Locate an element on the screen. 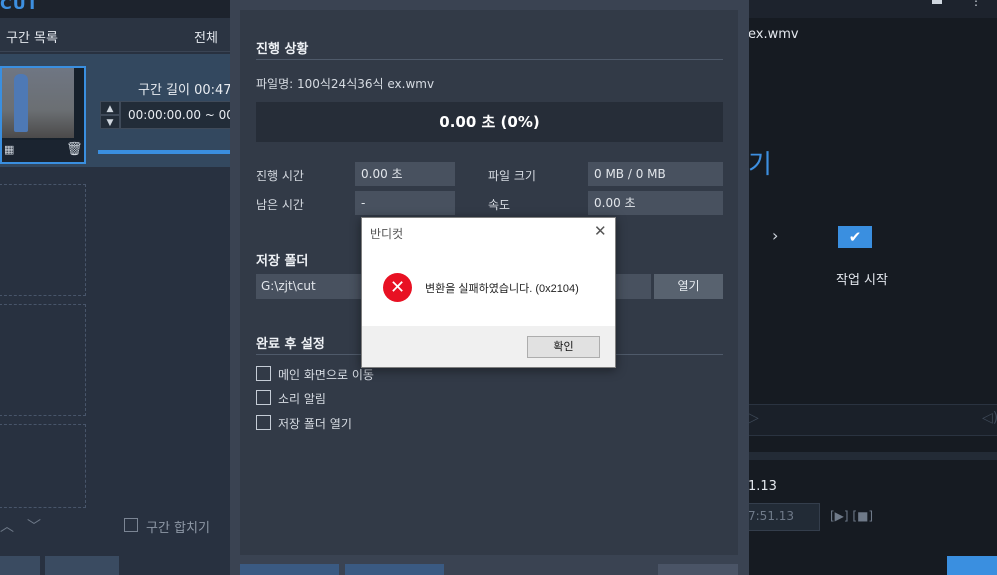 The height and width of the screenshot is (575, 997). sound-alert-checkbox is located at coordinates (263, 397).